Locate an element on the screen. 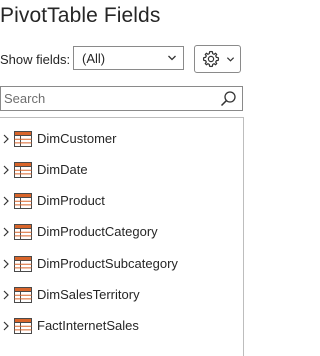 The image size is (320, 356). gear-icon is located at coordinates (211, 59).